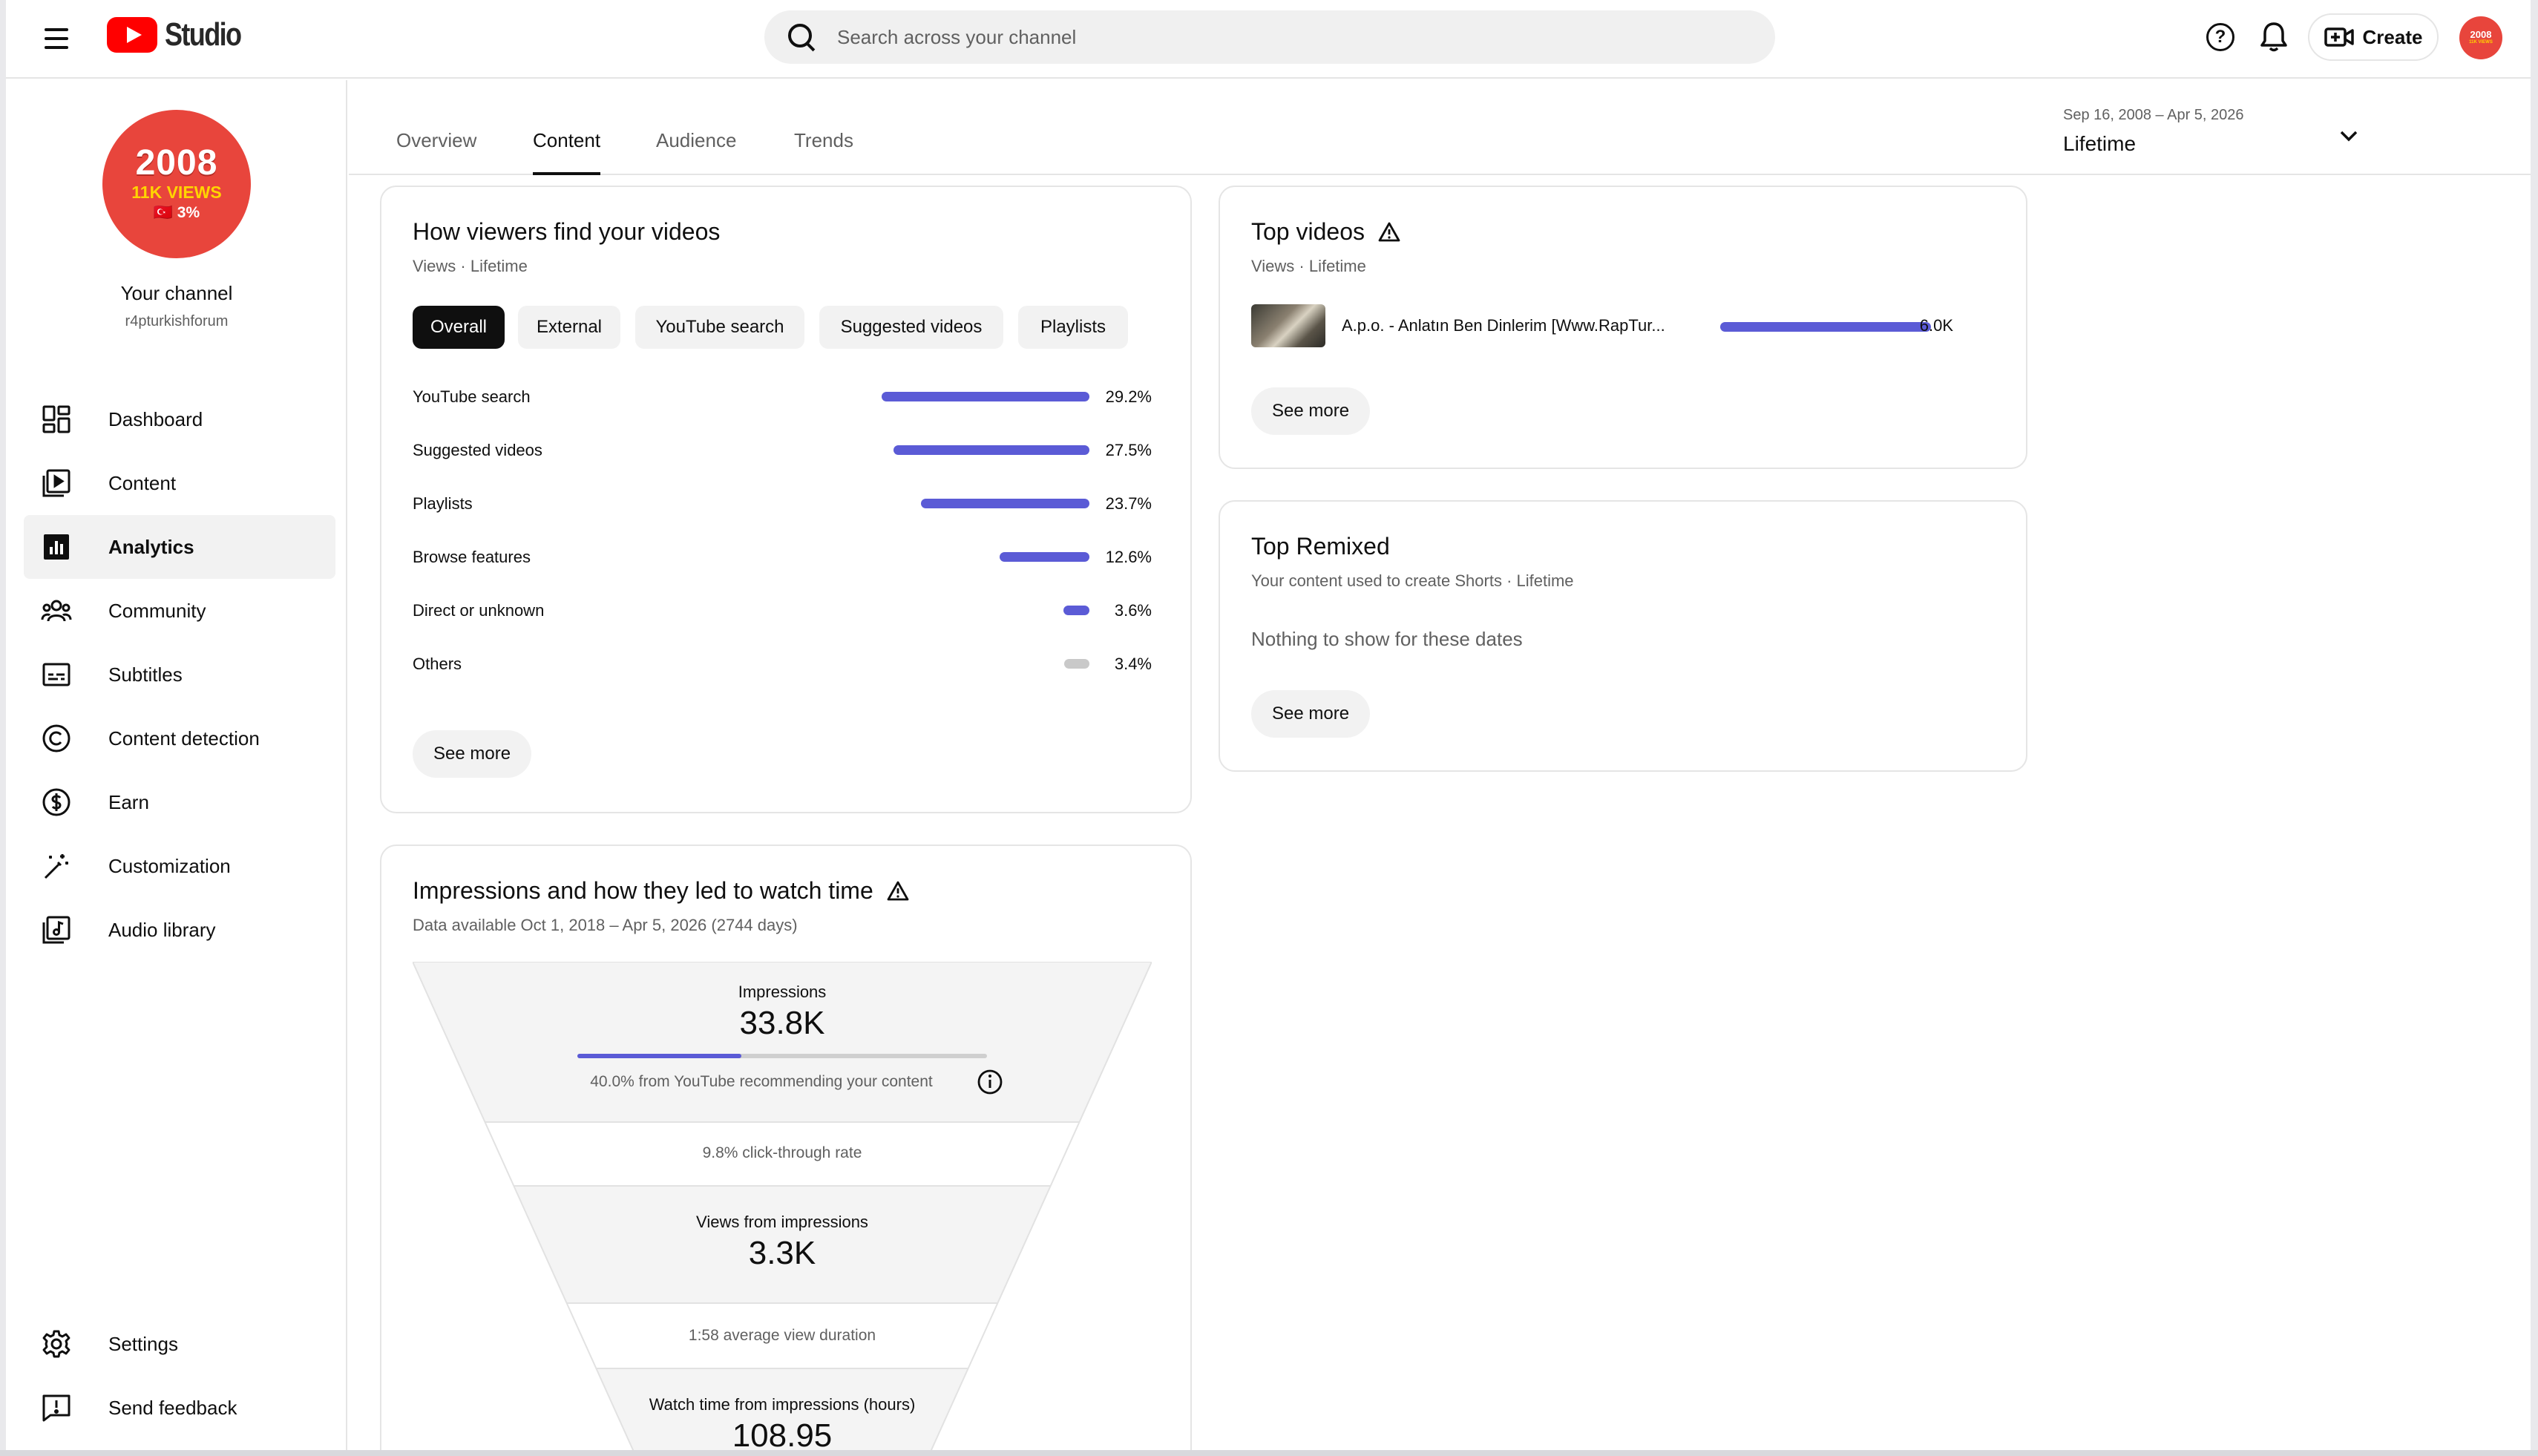 This screenshot has width=2538, height=1456. Describe the element at coordinates (132, 35) in the screenshot. I see `youtube-play-icon` at that location.